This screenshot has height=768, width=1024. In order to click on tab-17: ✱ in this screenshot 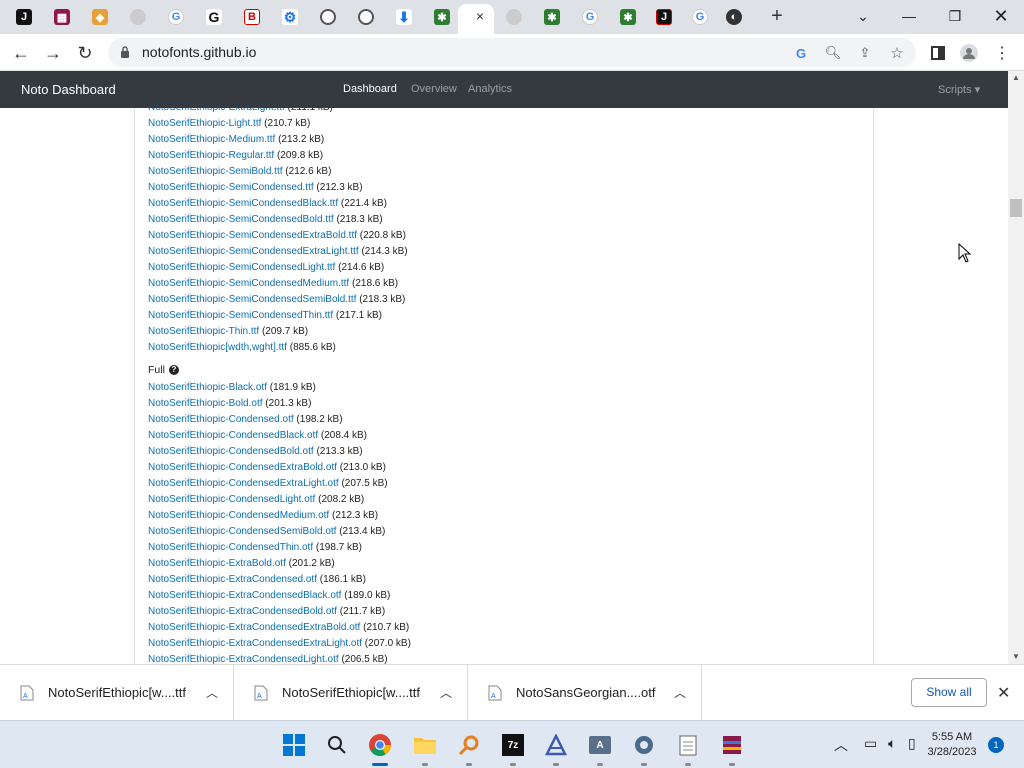, I will do `click(628, 17)`.